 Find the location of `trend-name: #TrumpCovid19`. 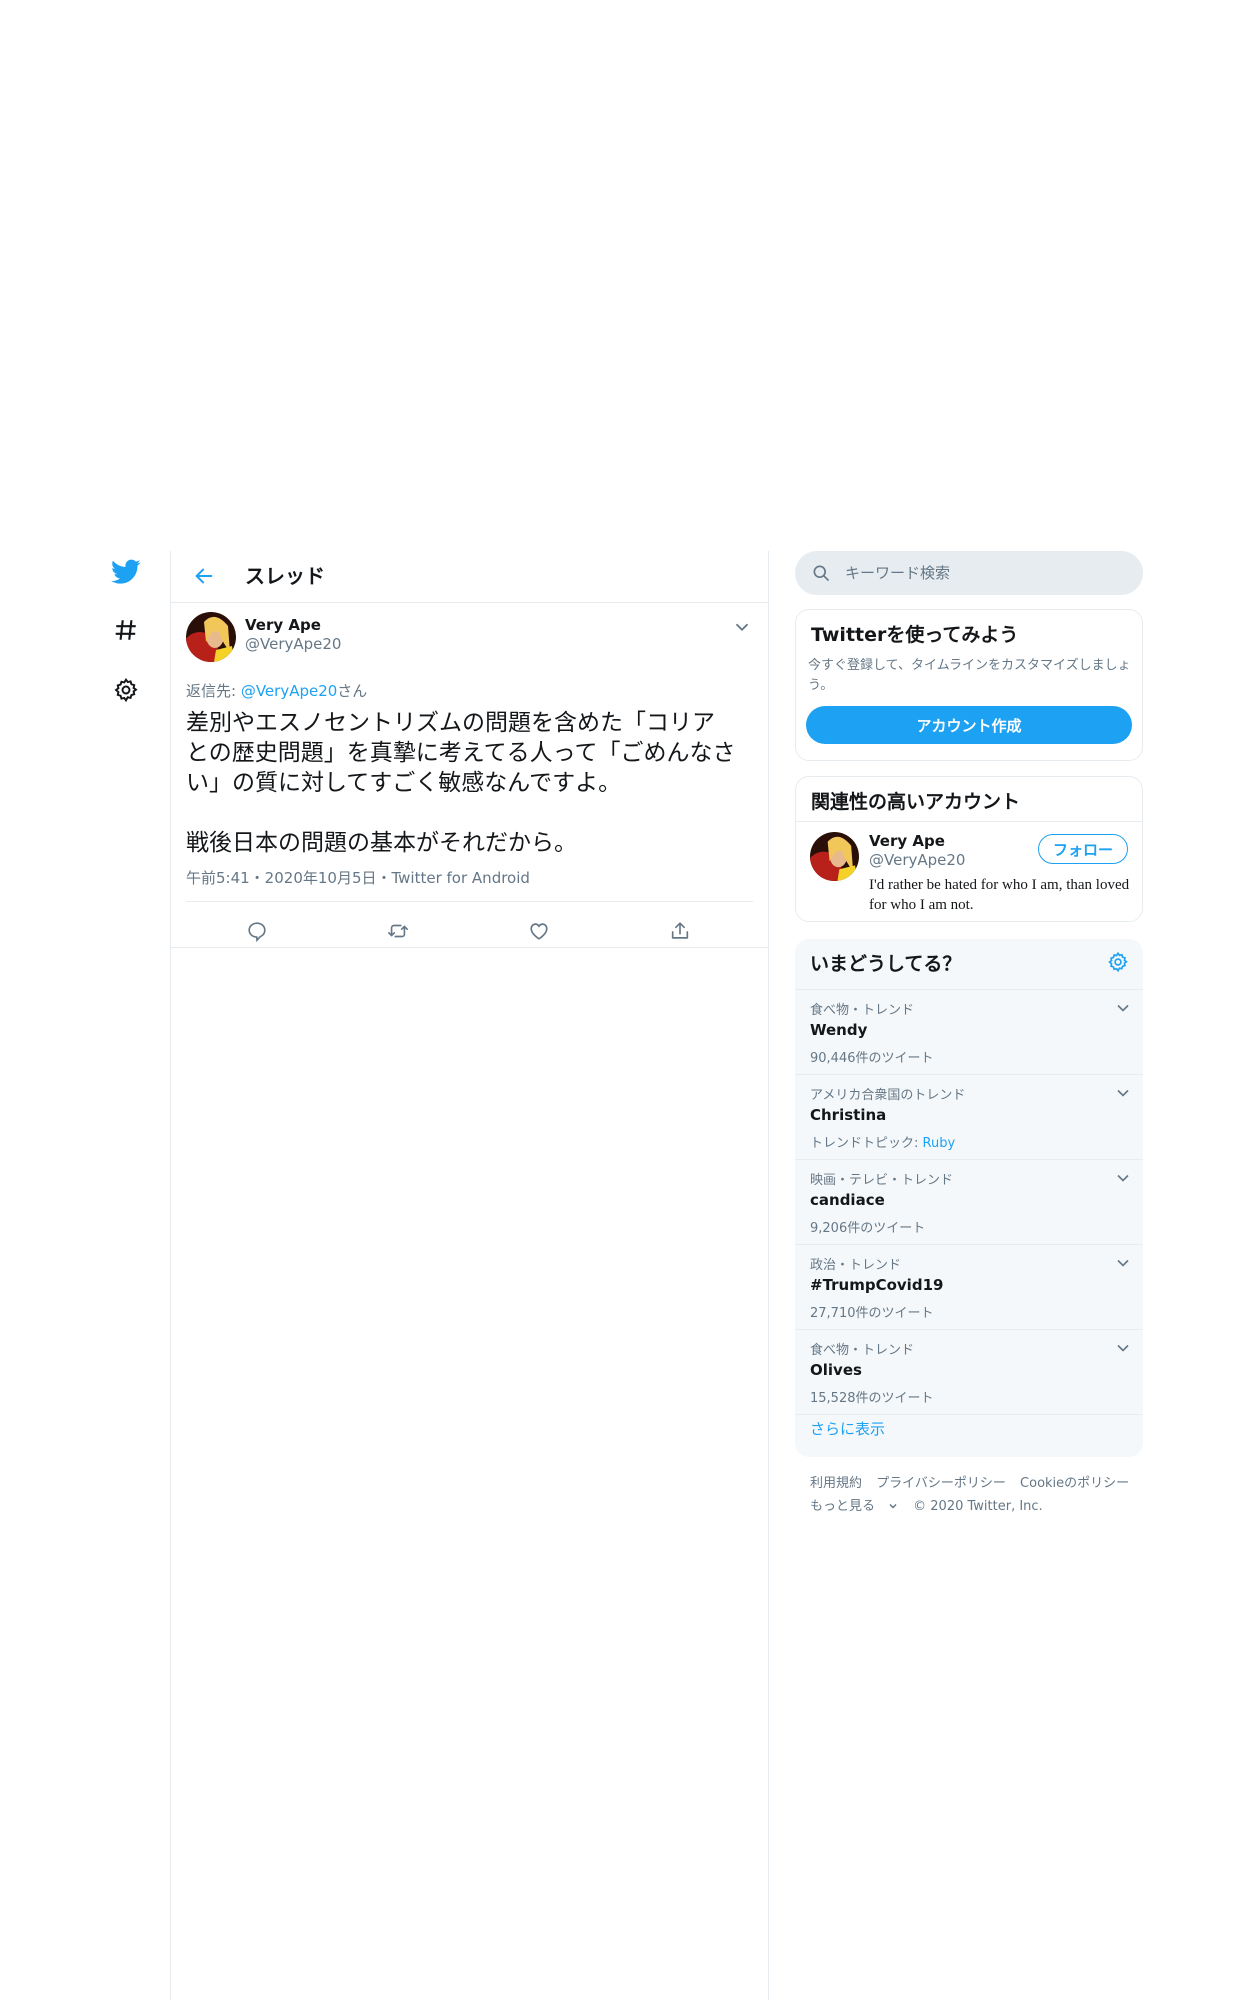

trend-name: #TrumpCovid19 is located at coordinates (877, 1285).